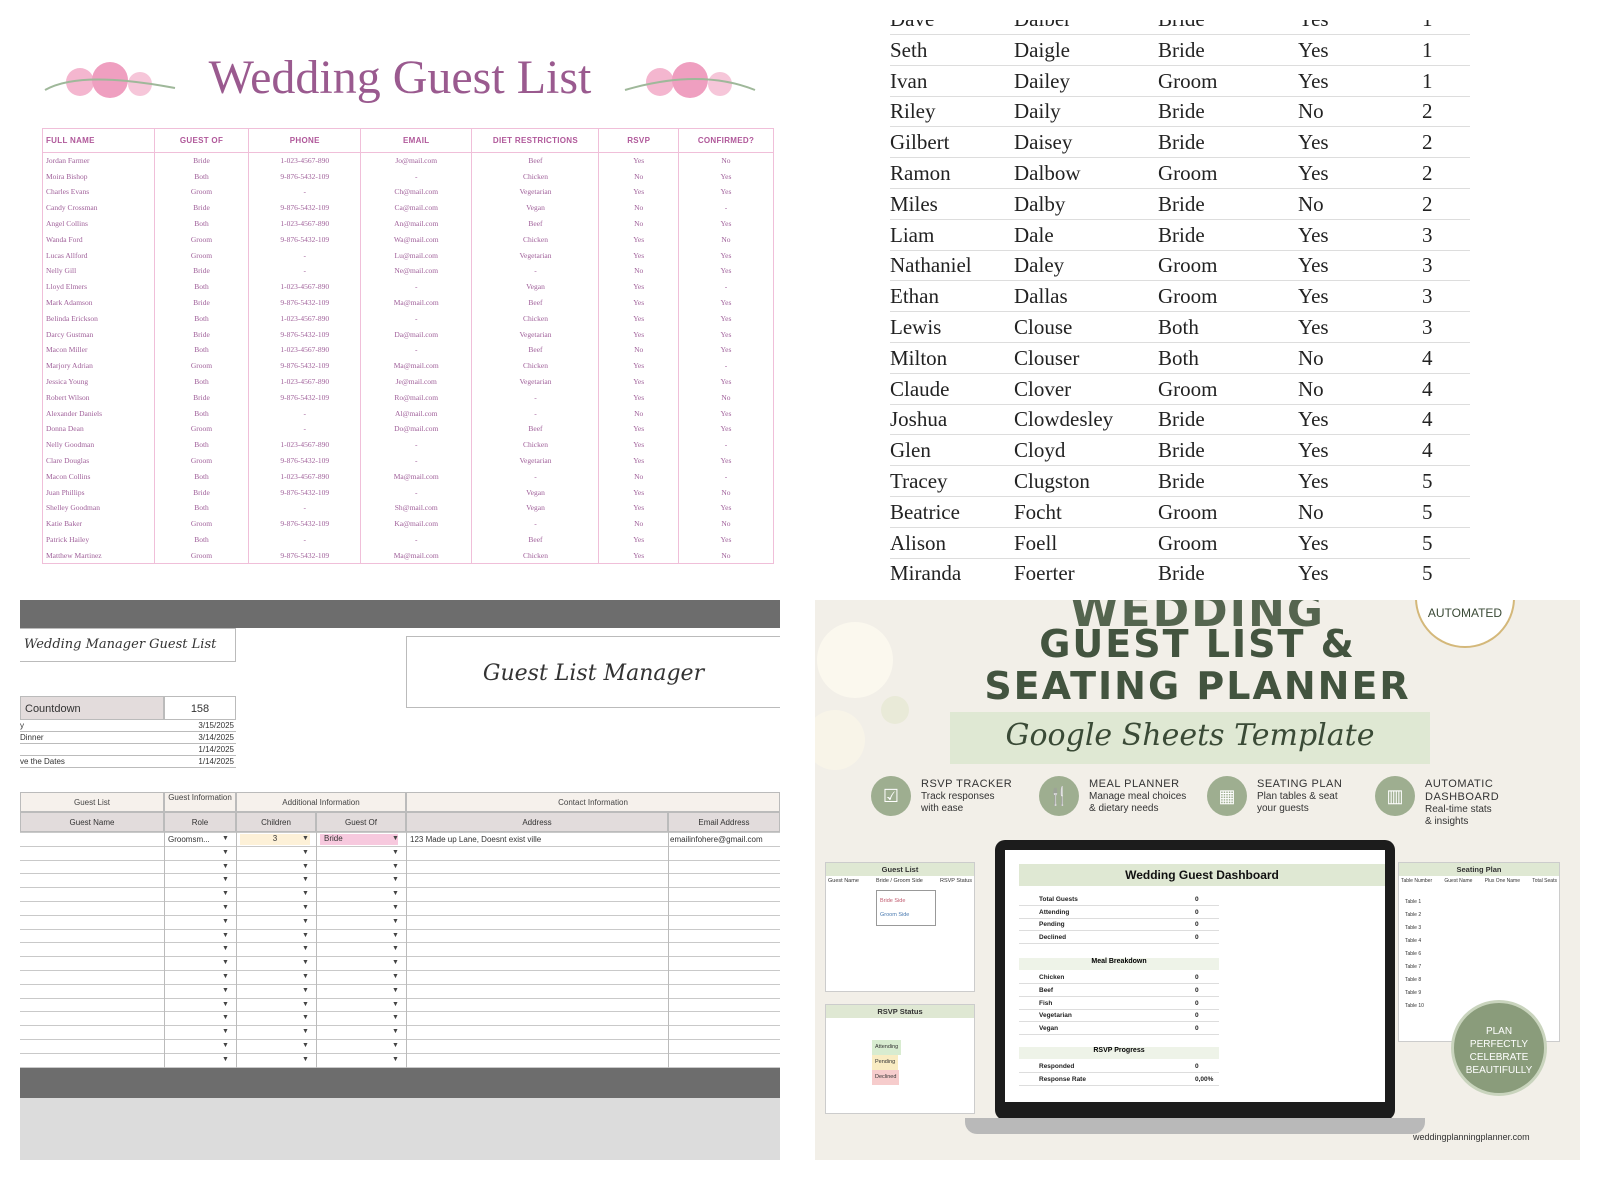  Describe the element at coordinates (200, 822) in the screenshot. I see `col-header-role: Role` at that location.